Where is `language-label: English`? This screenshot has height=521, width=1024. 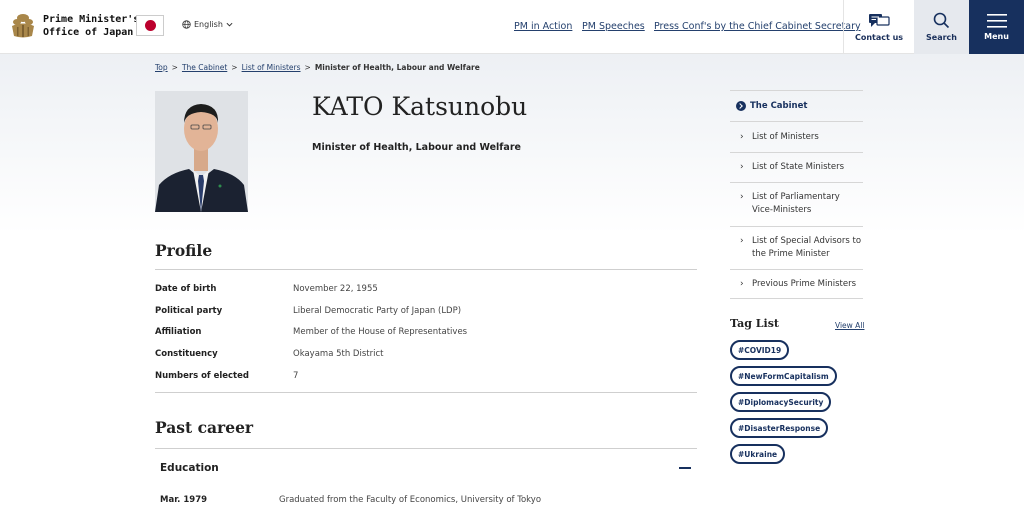
language-label: English is located at coordinates (208, 24).